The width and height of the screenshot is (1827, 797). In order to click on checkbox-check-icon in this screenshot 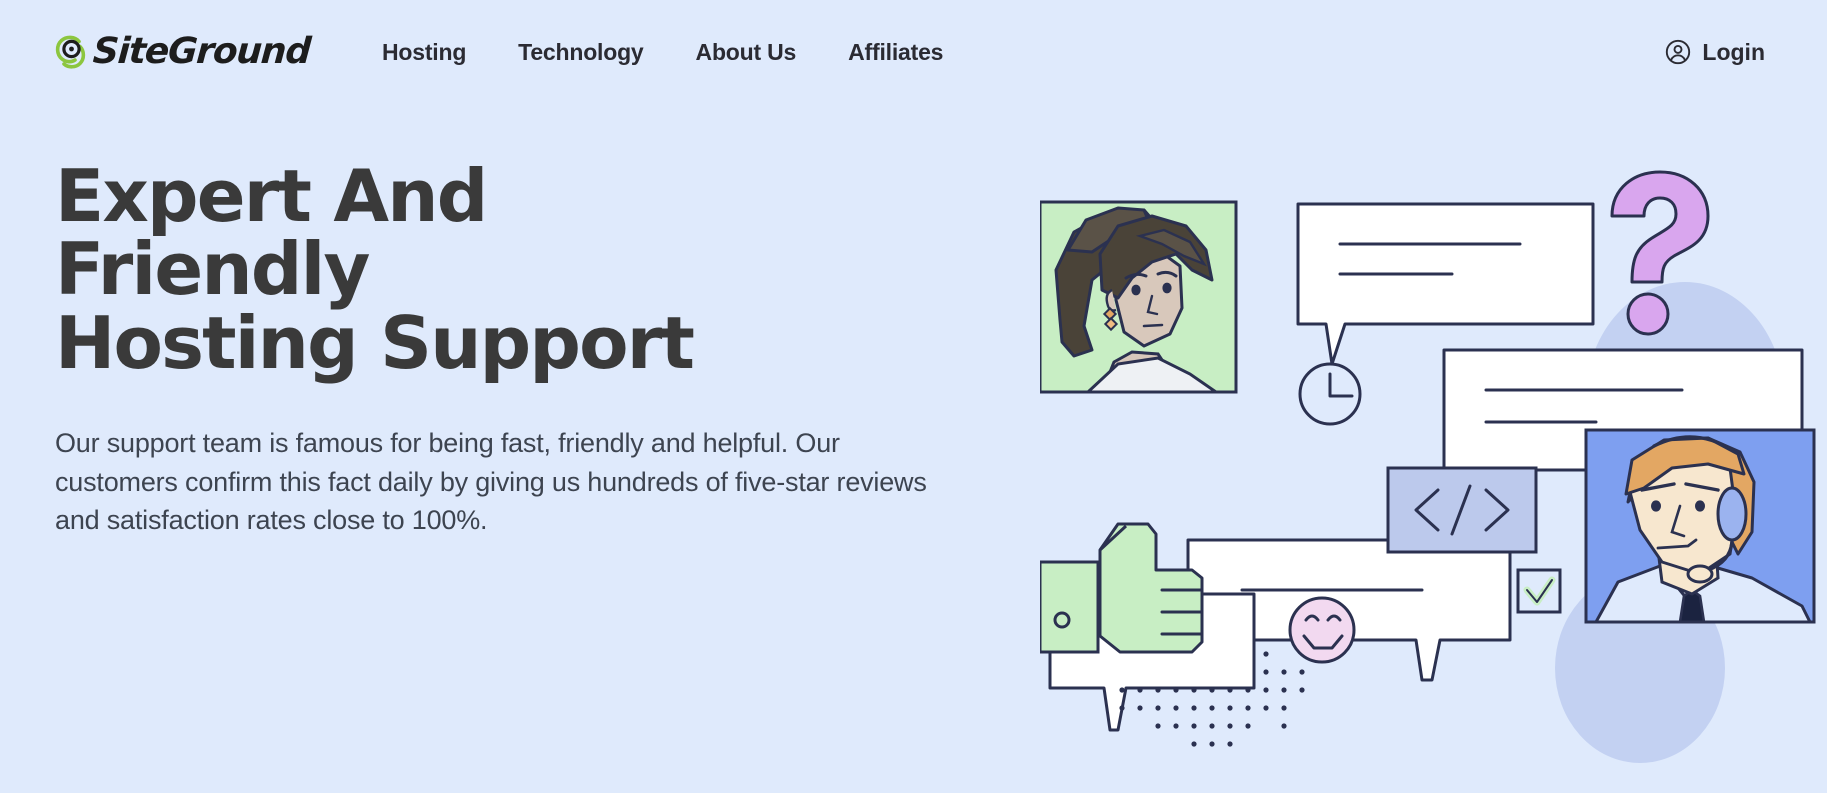, I will do `click(1539, 591)`.